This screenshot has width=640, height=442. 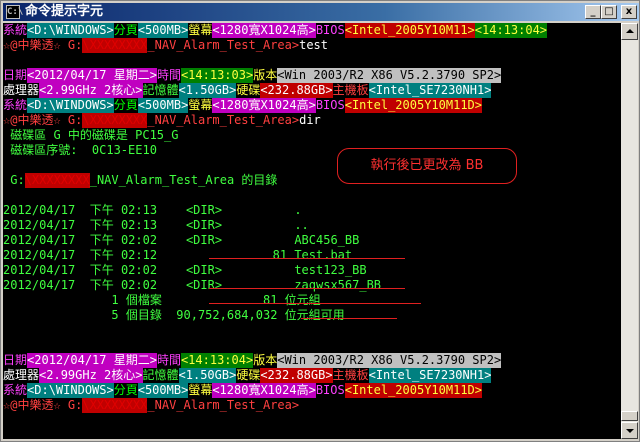 I want to click on console-text: 5 個目錄 90,752,684,032 位元組可用, so click(x=174, y=315).